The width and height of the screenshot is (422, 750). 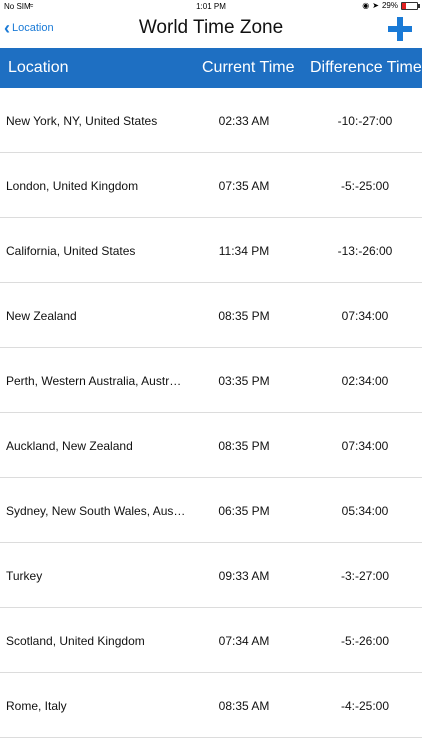 I want to click on table-row: New Zealand 08:35 PM 07:34:00, so click(x=211, y=315).